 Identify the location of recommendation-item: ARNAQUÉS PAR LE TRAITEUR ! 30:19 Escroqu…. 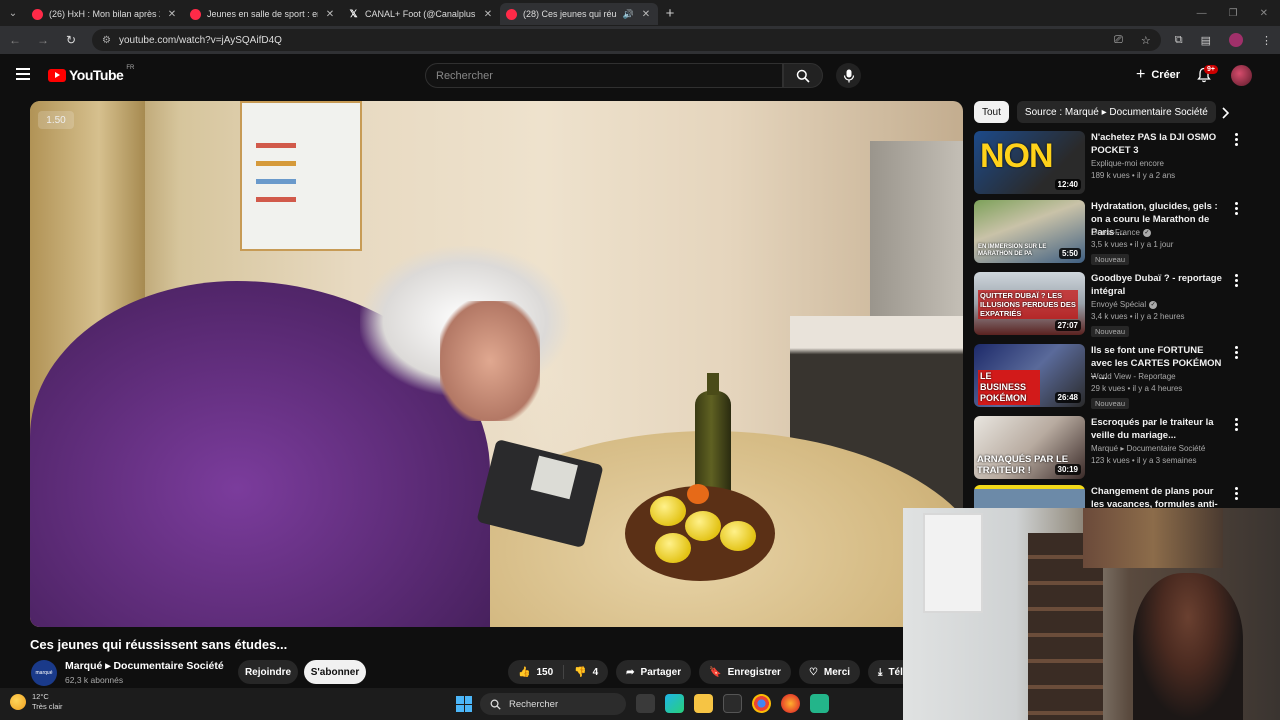
(1107, 450).